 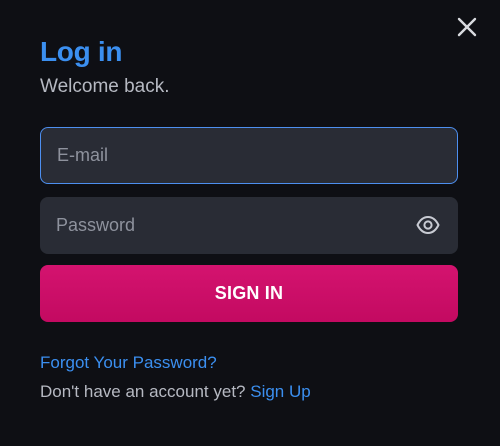 I want to click on password-visibility-toggle, so click(x=428, y=225).